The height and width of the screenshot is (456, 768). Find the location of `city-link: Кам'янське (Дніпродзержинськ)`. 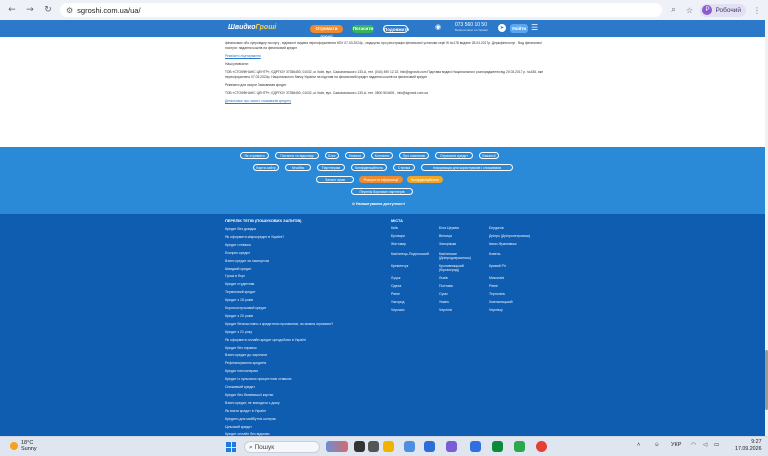

city-link: Кам'янське (Дніпродзержинськ) is located at coordinates (461, 256).